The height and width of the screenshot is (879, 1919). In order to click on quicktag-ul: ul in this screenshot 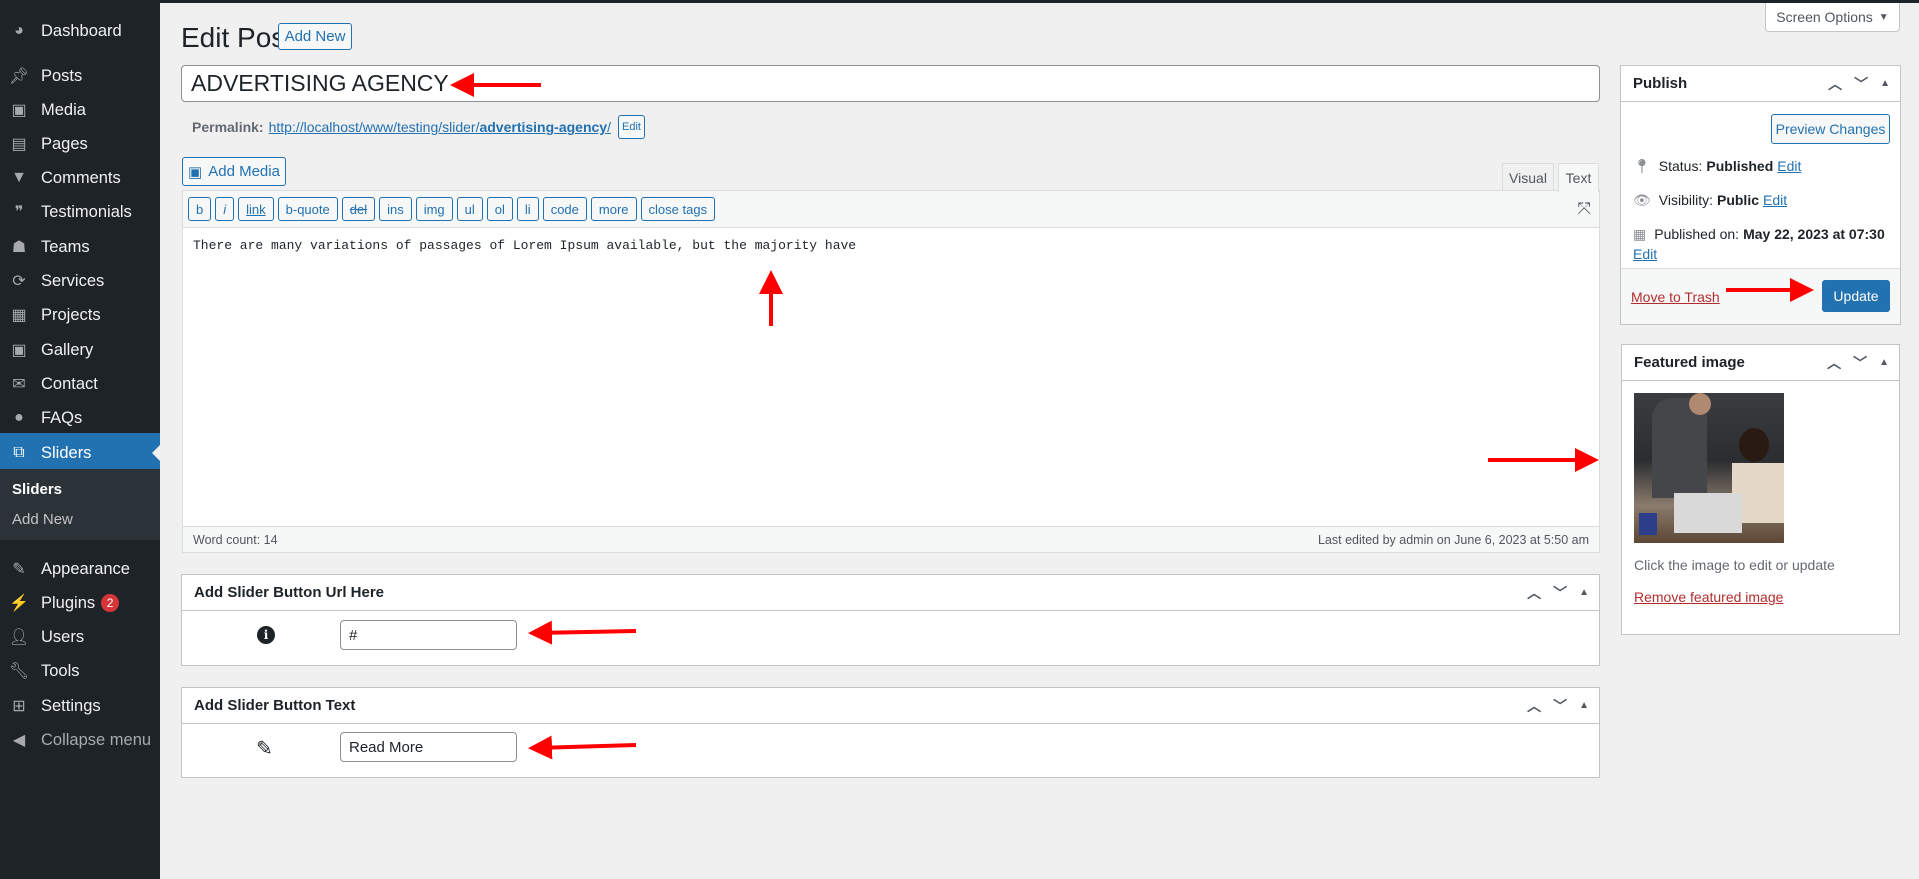, I will do `click(469, 209)`.